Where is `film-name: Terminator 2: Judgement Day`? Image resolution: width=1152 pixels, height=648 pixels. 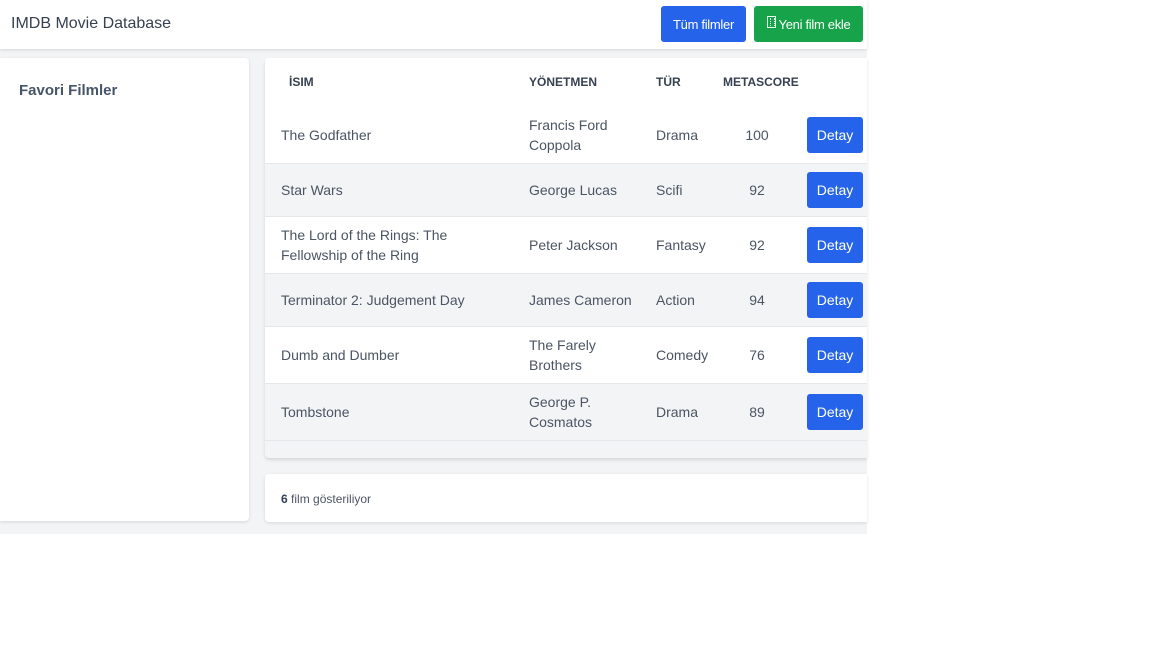 film-name: Terminator 2: Judgement Day is located at coordinates (373, 300).